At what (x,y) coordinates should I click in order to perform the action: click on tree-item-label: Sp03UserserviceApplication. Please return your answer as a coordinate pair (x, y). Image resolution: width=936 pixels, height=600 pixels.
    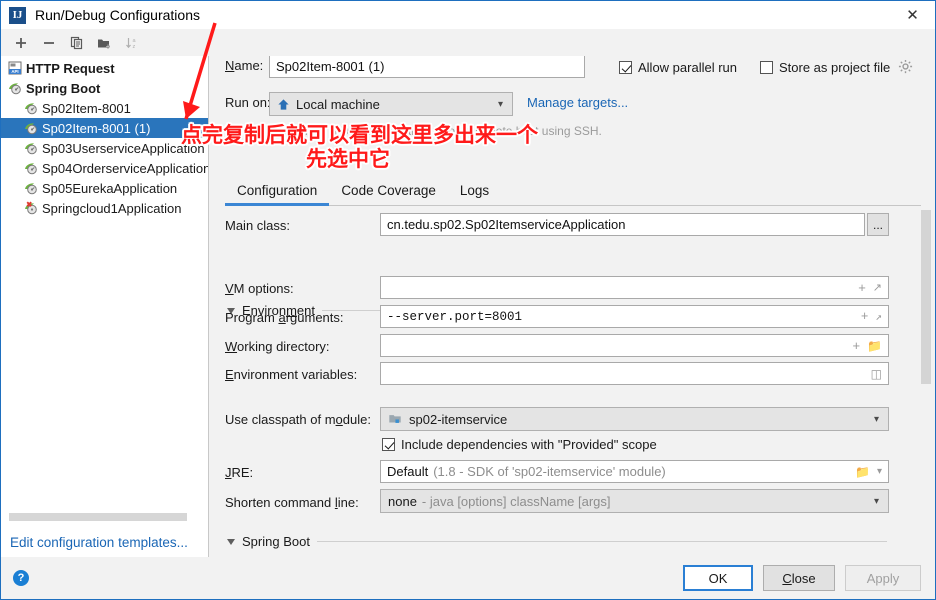
    Looking at the image, I should click on (123, 148).